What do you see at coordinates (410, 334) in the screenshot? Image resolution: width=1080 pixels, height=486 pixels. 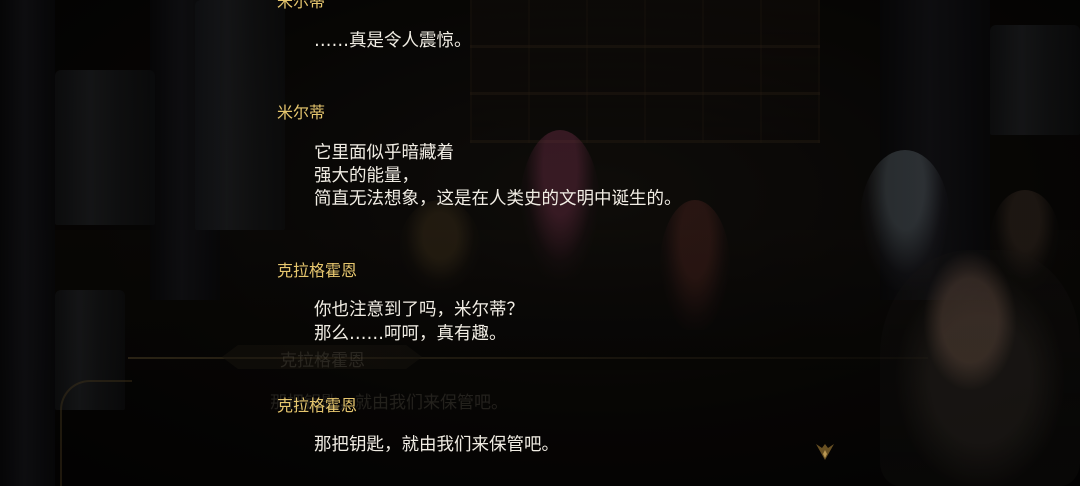 I see `backlog-line: 那么……呵呵，真有趣。` at bounding box center [410, 334].